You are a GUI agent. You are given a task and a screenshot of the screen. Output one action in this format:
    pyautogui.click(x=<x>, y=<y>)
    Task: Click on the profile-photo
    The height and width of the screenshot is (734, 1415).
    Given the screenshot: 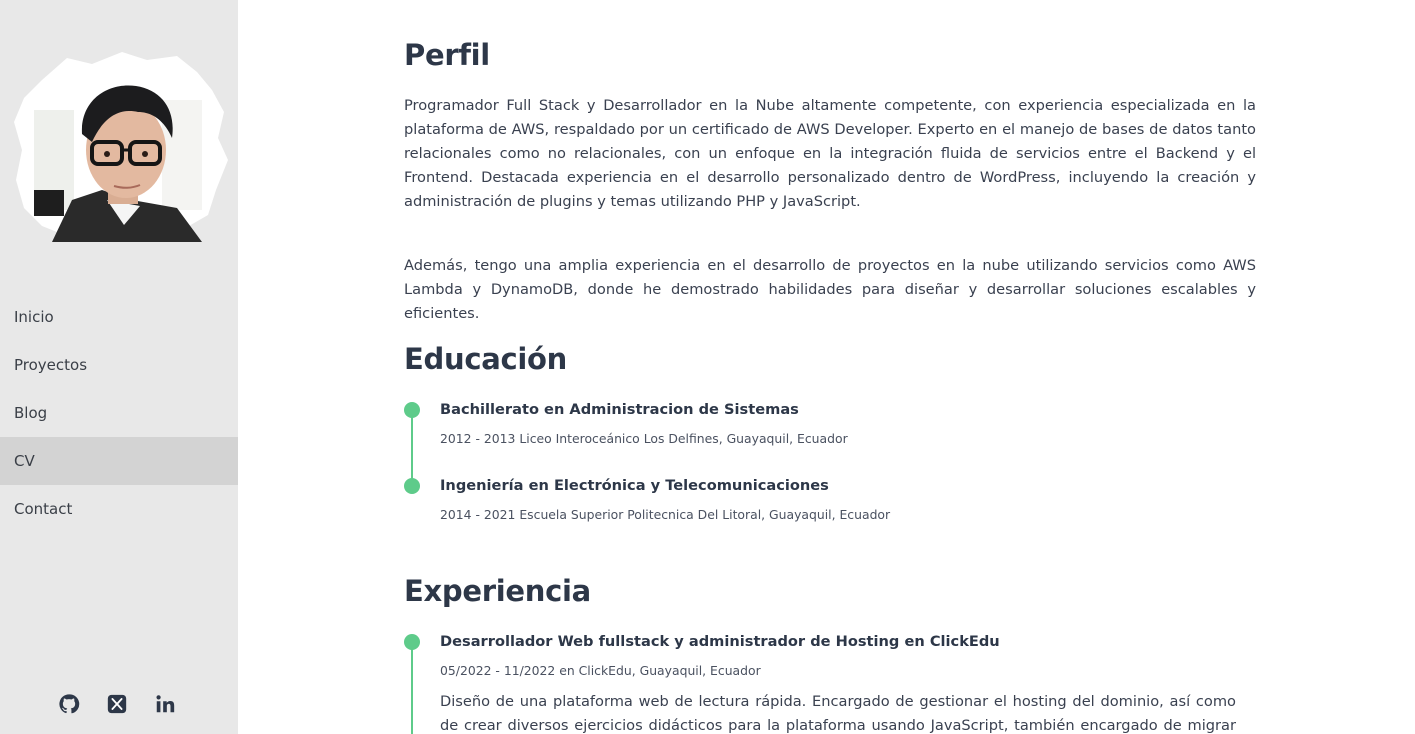 What is the action you would take?
    pyautogui.click(x=121, y=147)
    